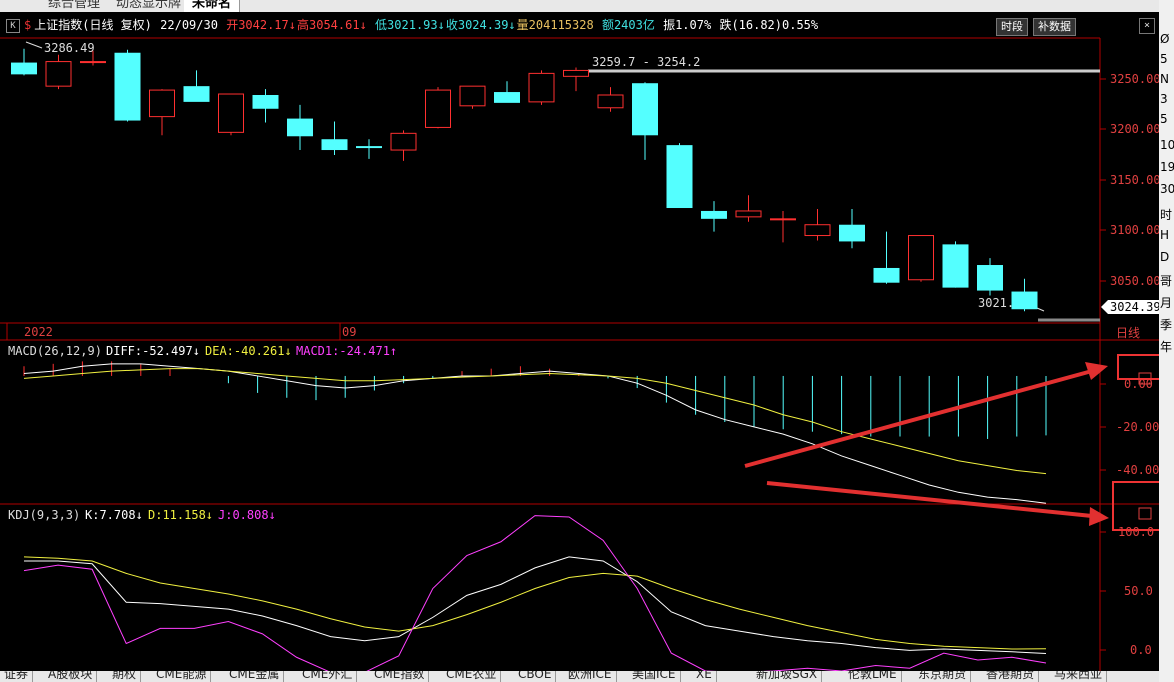  I want to click on right-strip-item: 季, so click(1166, 324).